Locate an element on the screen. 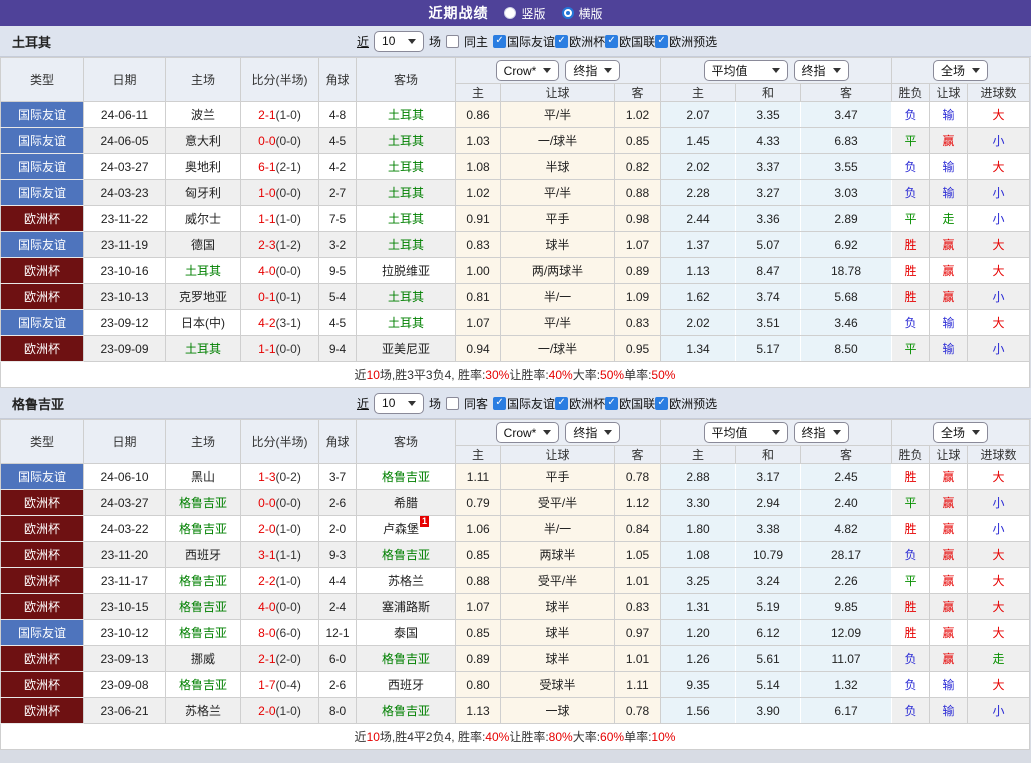  match-date: 23-09-09 is located at coordinates (124, 348).